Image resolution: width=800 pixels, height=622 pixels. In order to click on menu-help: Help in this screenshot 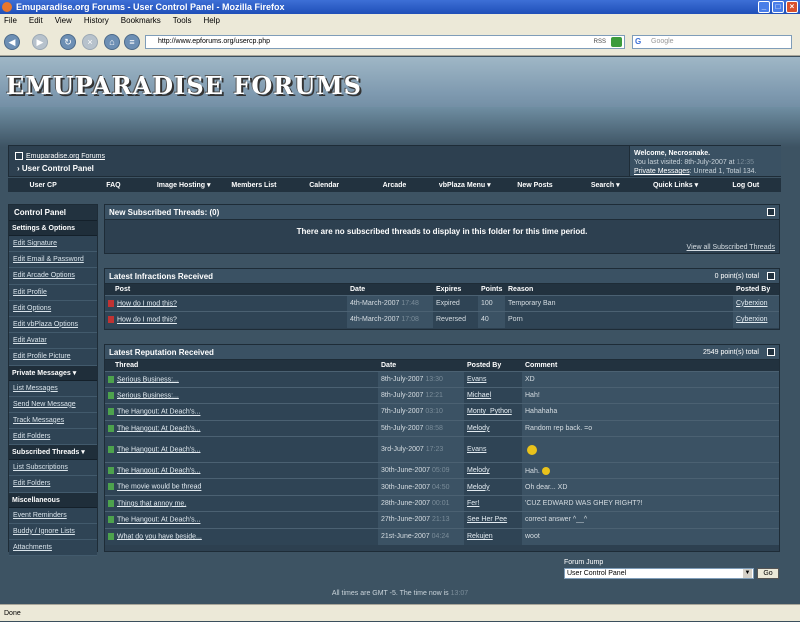, I will do `click(211, 21)`.